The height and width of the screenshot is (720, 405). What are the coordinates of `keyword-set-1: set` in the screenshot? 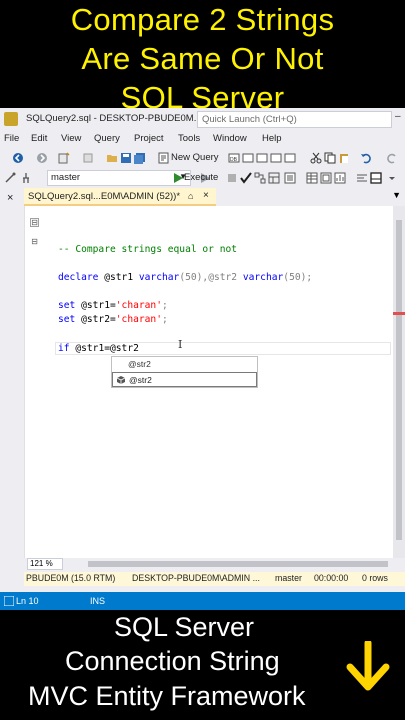 It's located at (67, 305).